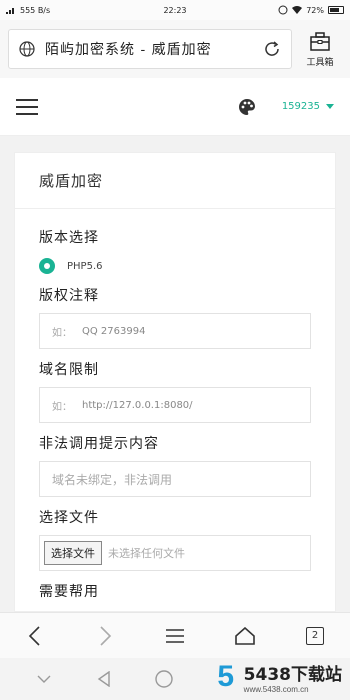 Image resolution: width=350 pixels, height=700 pixels. I want to click on system-home-button, so click(164, 679).